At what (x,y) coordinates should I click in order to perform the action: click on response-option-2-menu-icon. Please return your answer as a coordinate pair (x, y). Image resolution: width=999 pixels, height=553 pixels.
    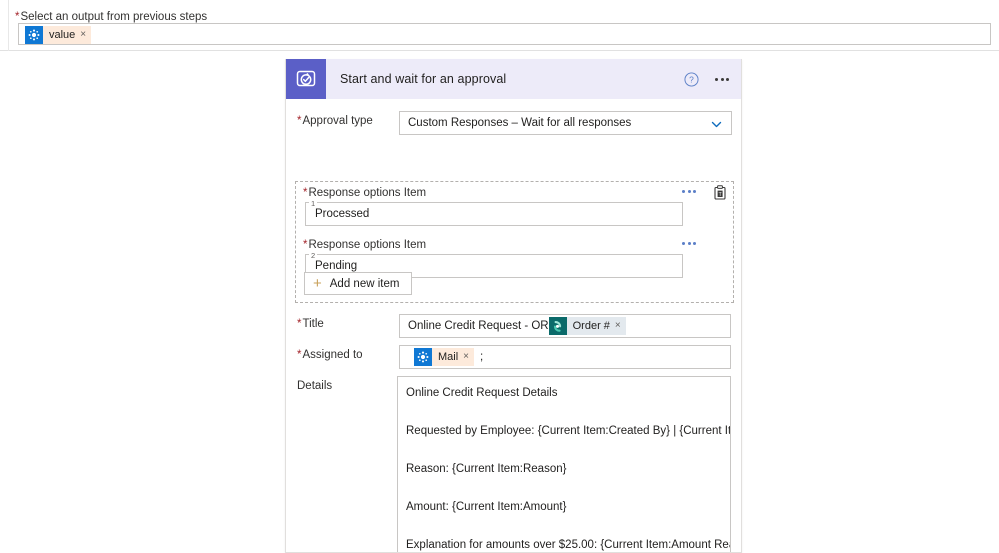
    Looking at the image, I should click on (689, 243).